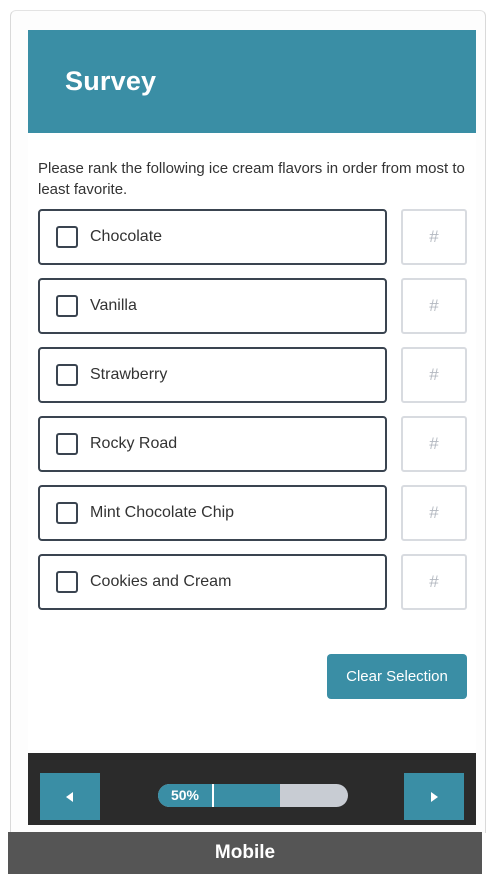  What do you see at coordinates (67, 306) in the screenshot?
I see `checkbox-vanilla` at bounding box center [67, 306].